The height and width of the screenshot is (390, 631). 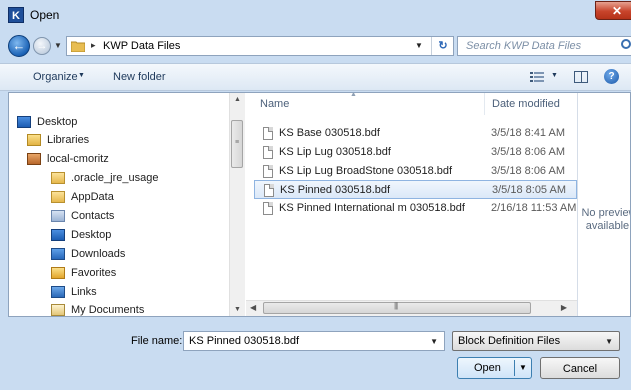 I want to click on search-input: Search KWP Data Files, so click(x=544, y=46).